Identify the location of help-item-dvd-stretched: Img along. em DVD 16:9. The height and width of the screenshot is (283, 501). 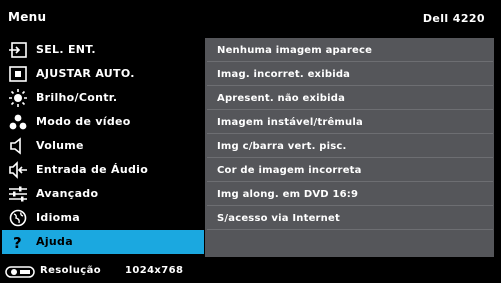
(350, 195).